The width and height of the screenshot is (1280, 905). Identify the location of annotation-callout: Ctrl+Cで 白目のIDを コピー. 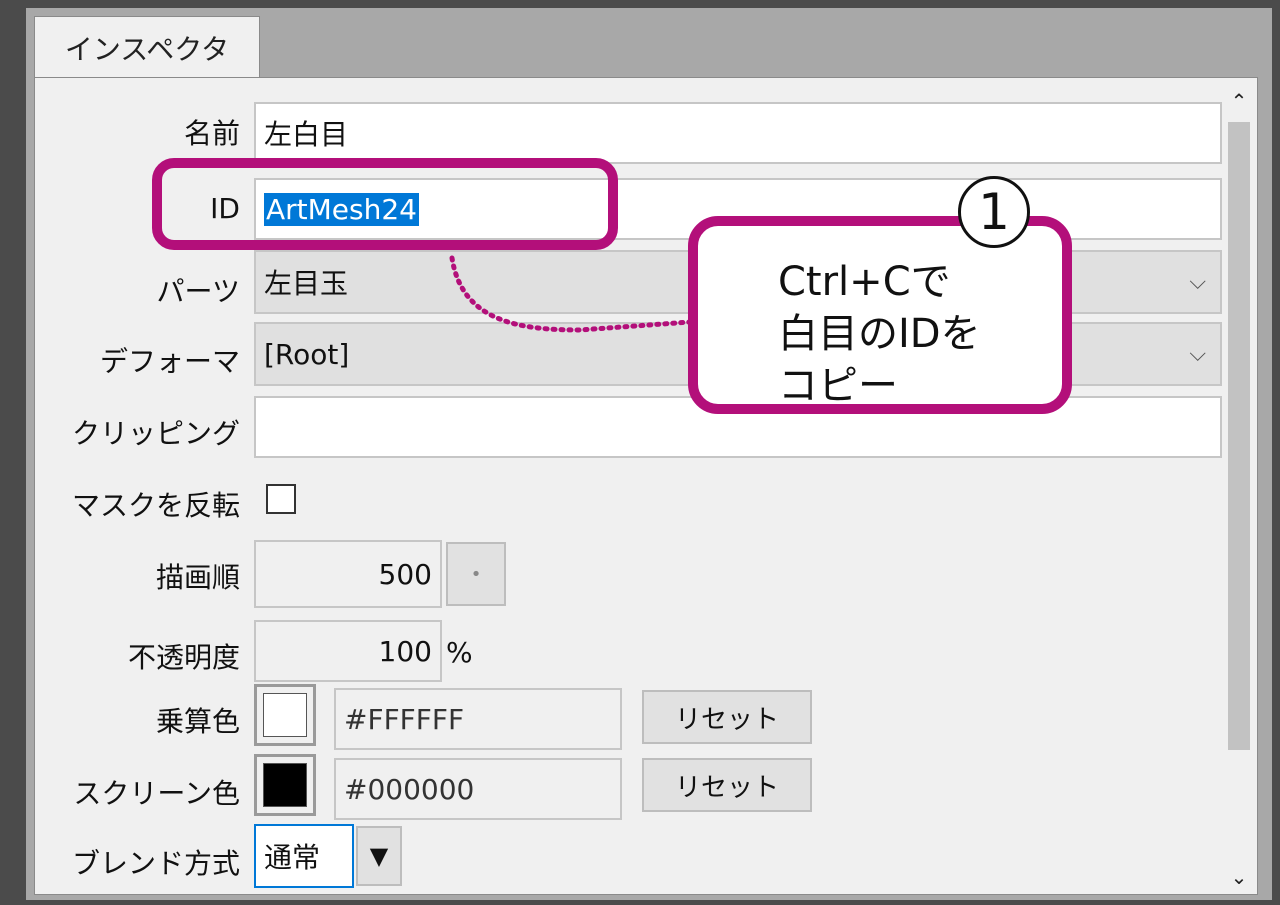
(880, 315).